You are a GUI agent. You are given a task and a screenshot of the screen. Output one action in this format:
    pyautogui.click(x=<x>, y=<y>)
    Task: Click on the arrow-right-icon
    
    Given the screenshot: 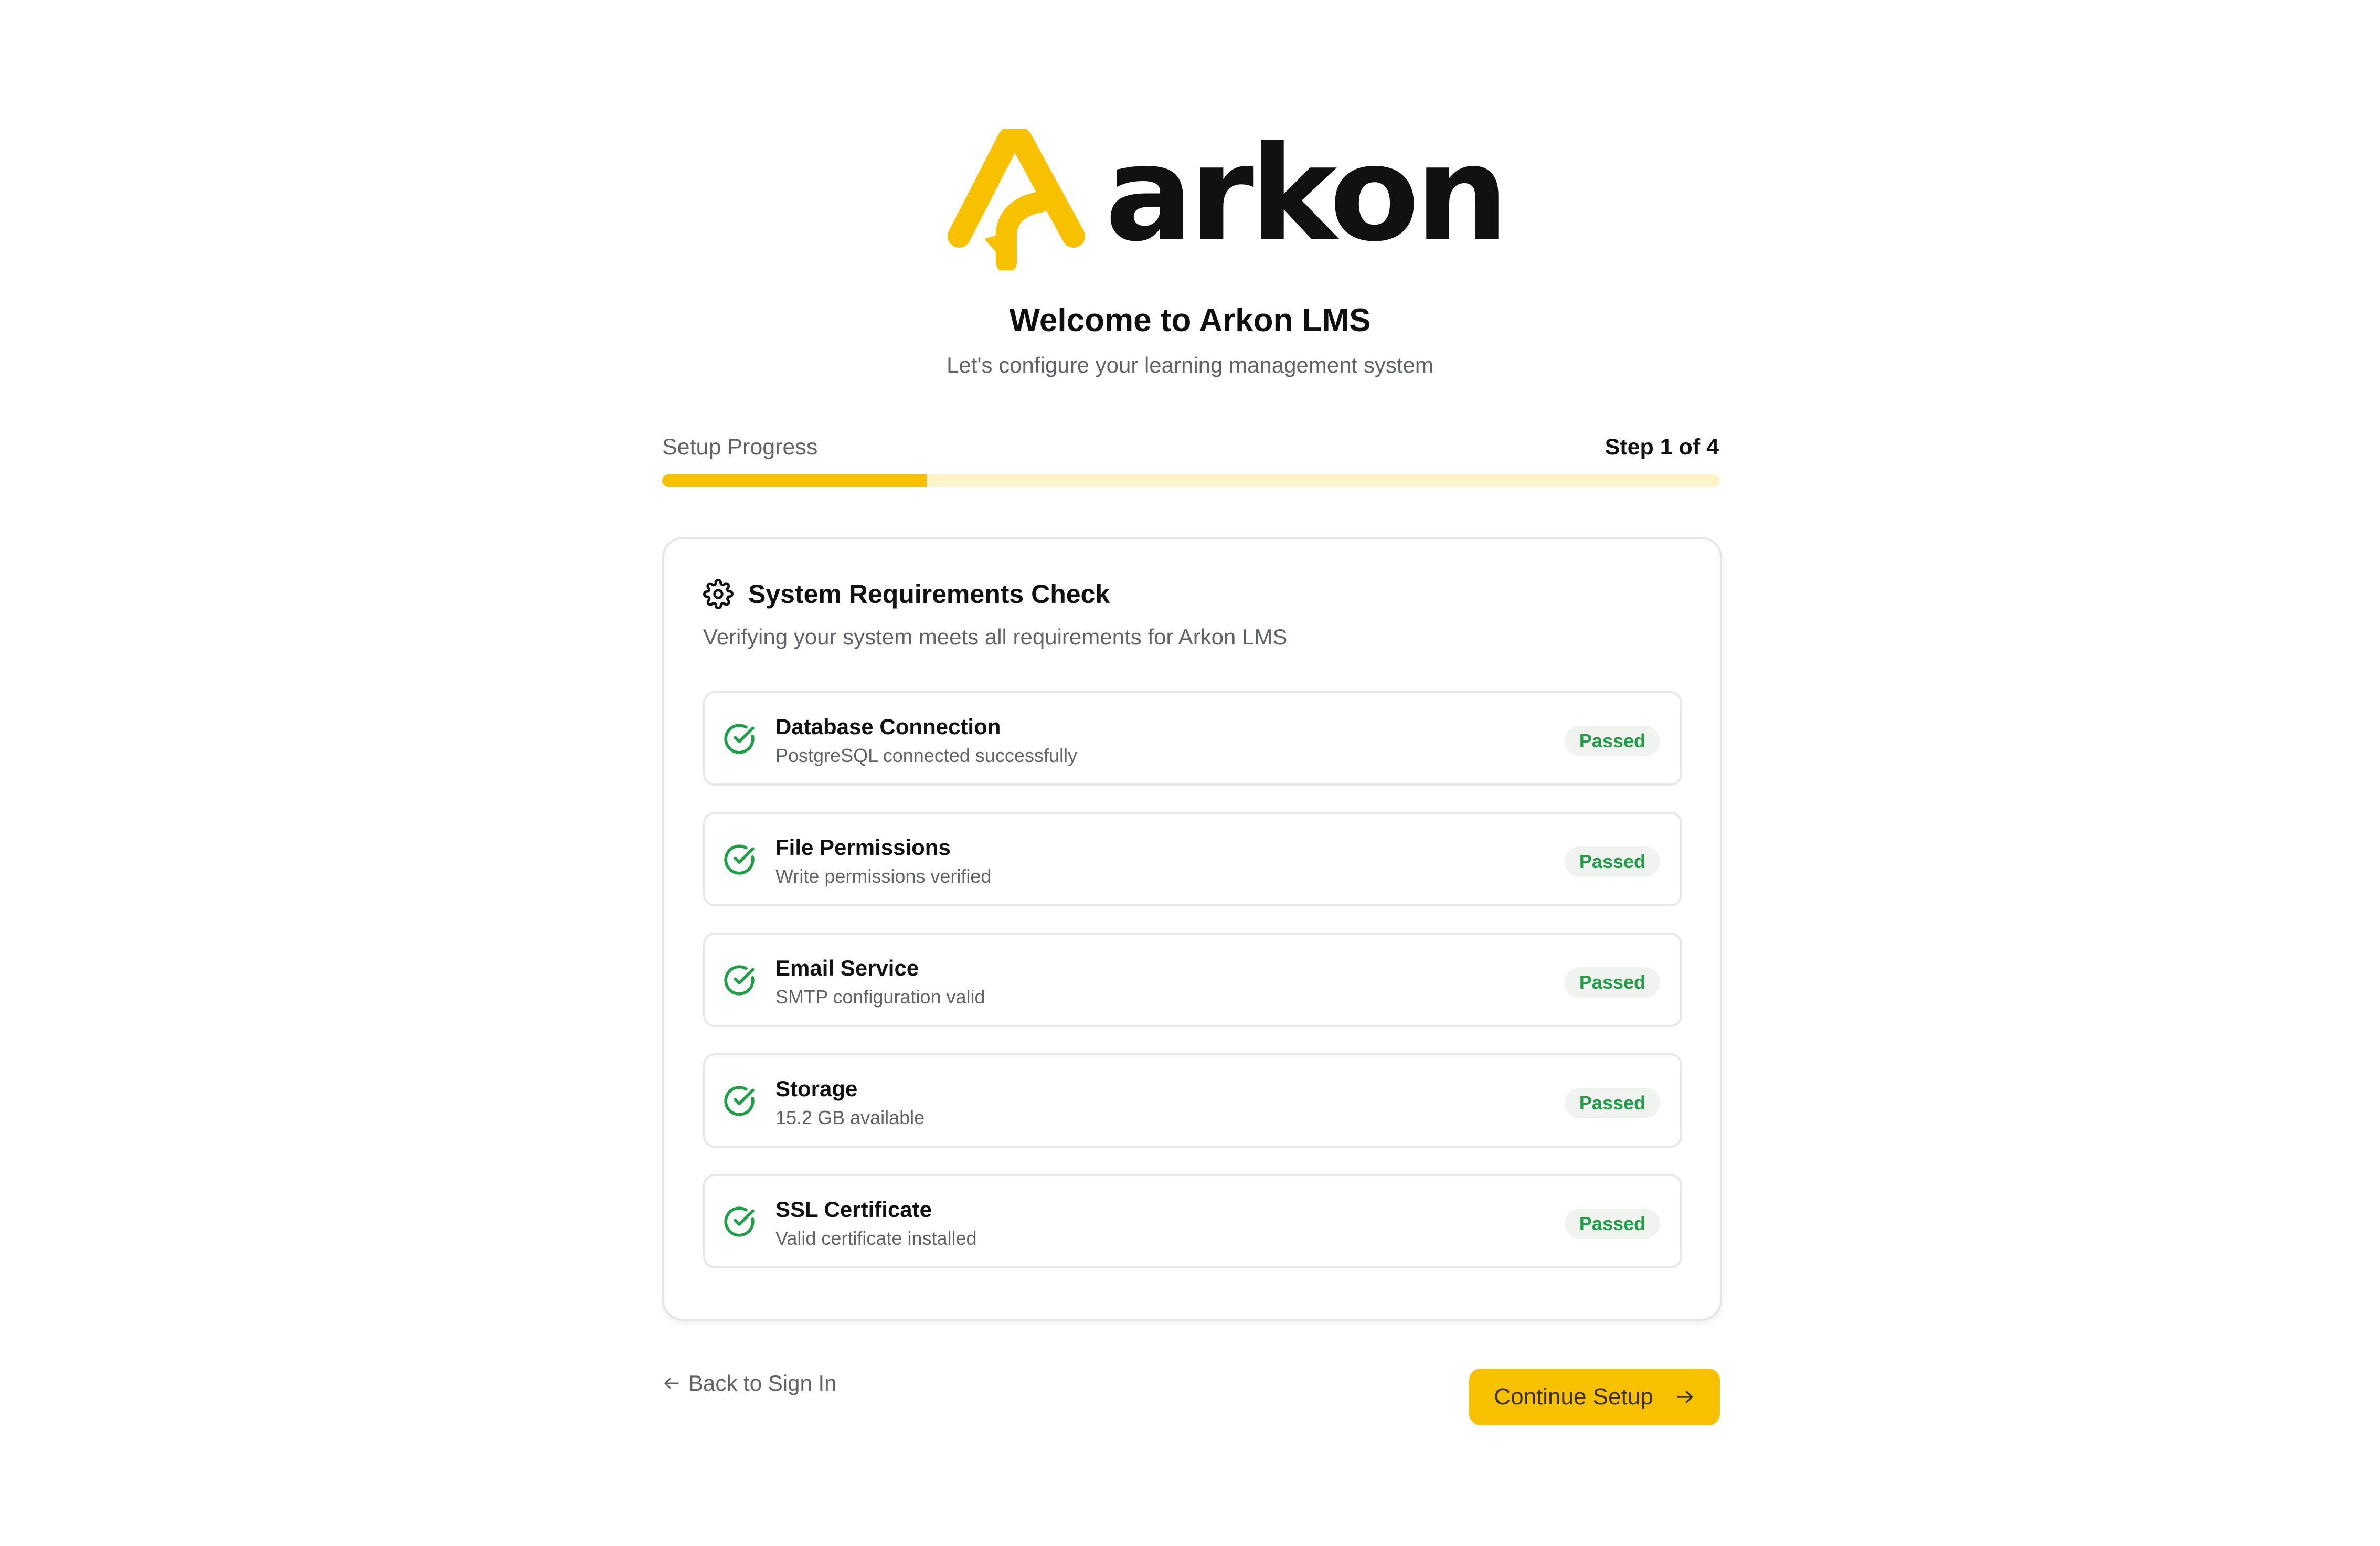 What is the action you would take?
    pyautogui.click(x=1684, y=1397)
    